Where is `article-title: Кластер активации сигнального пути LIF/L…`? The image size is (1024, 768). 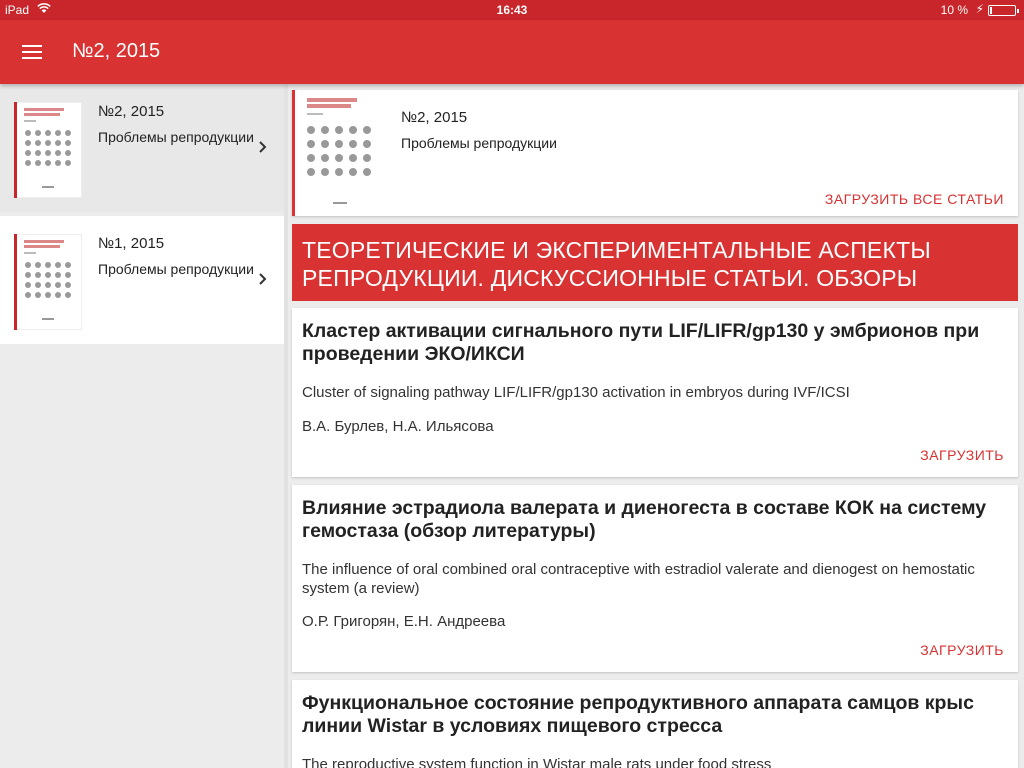
article-title: Кластер активации сигнального пути LIF/L… is located at coordinates (641, 342).